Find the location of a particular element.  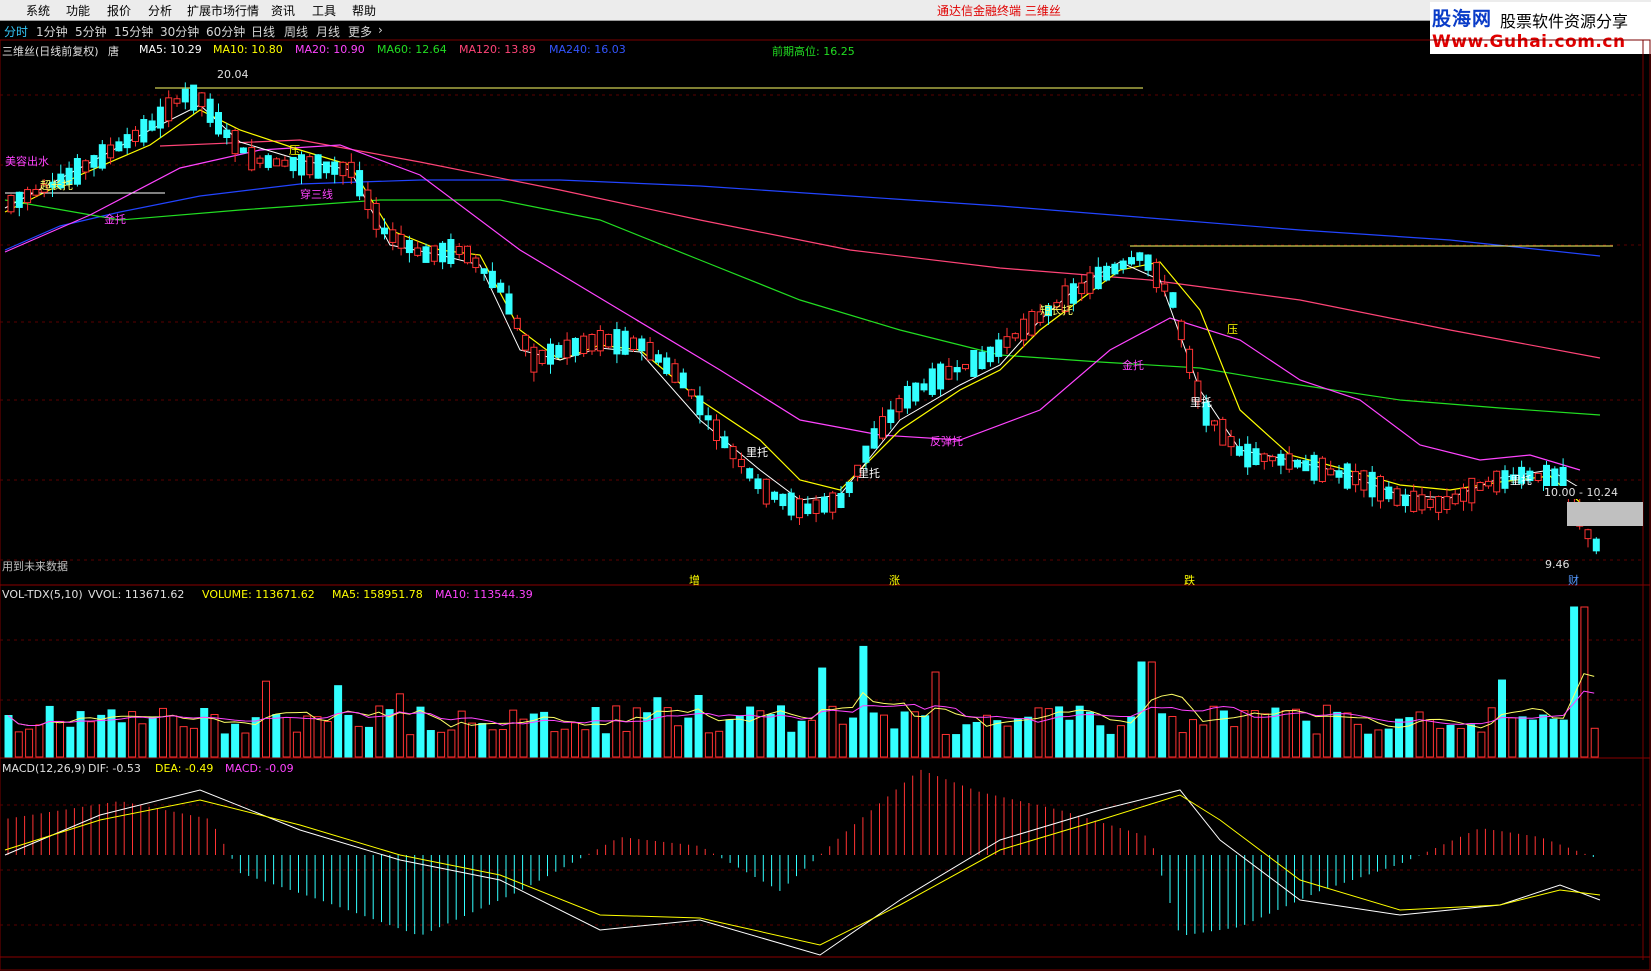

dif-label: DIF: -0.53 is located at coordinates (114, 768).